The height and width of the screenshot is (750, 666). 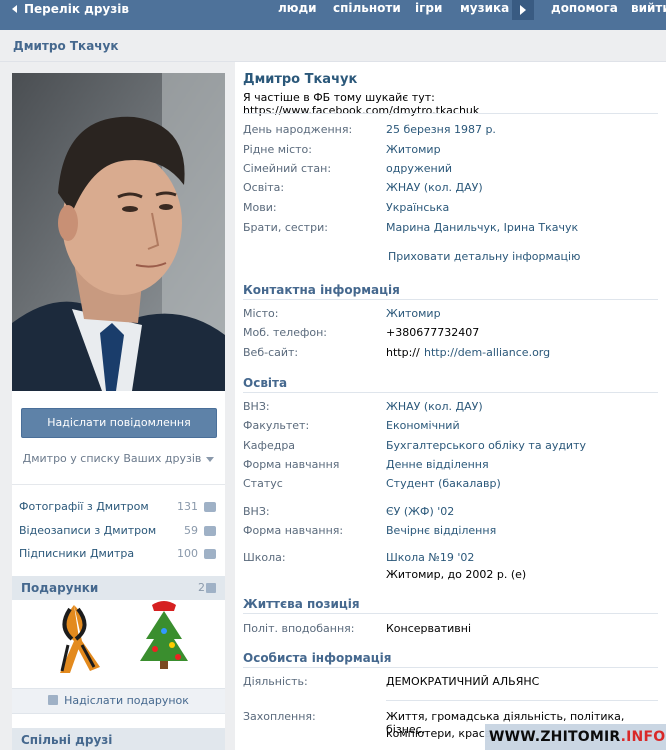 I want to click on send-message-button: Надіслати повідомлення, so click(x=119, y=423).